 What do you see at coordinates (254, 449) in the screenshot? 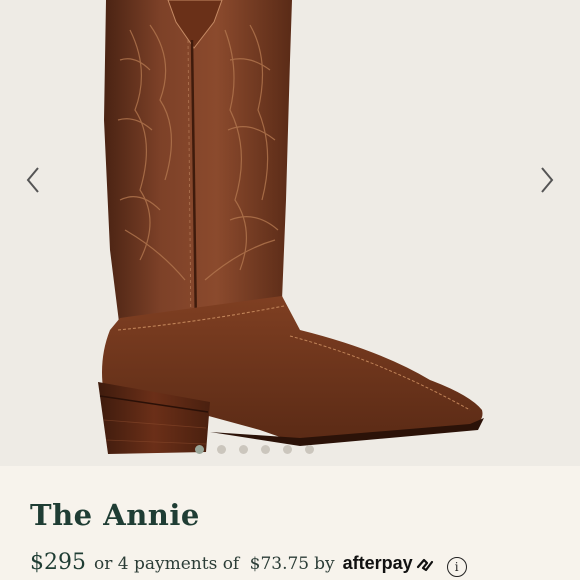
I see `carousel-dots` at bounding box center [254, 449].